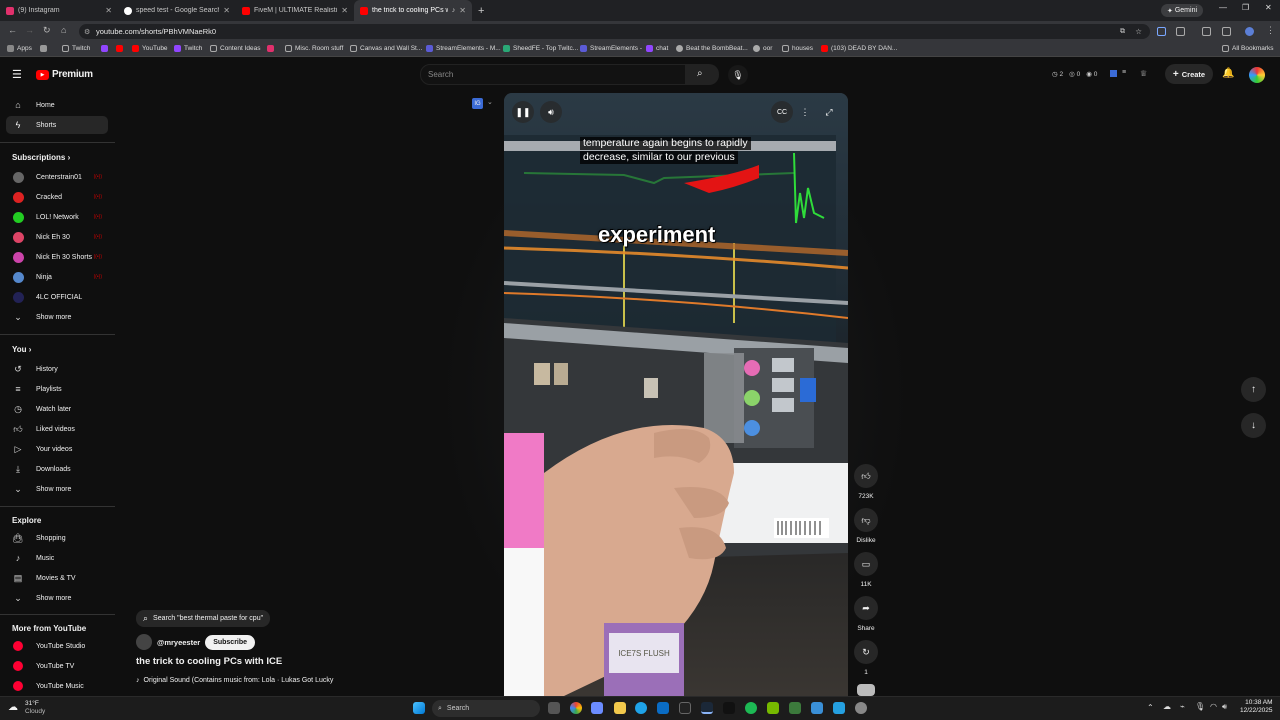 Image resolution: width=1280 pixels, height=720 pixels. What do you see at coordinates (762, 48) in the screenshot?
I see `bookmark-oor: oor` at bounding box center [762, 48].